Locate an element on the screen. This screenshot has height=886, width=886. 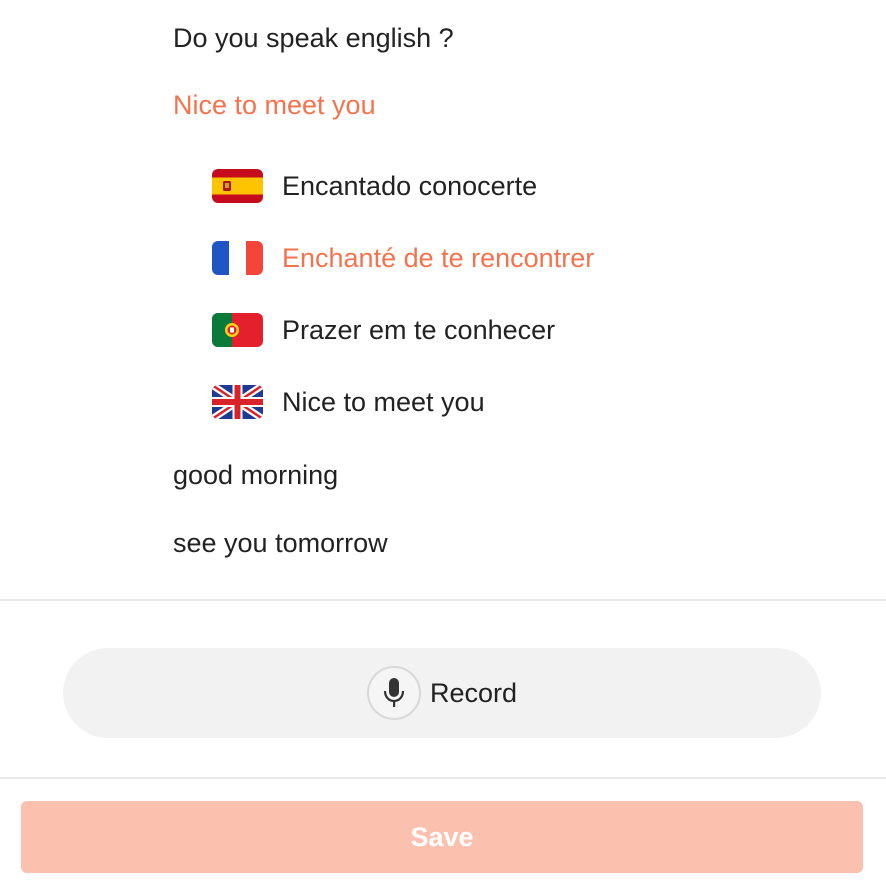
translation-french: Enchanté de te rencontrer is located at coordinates (403, 258).